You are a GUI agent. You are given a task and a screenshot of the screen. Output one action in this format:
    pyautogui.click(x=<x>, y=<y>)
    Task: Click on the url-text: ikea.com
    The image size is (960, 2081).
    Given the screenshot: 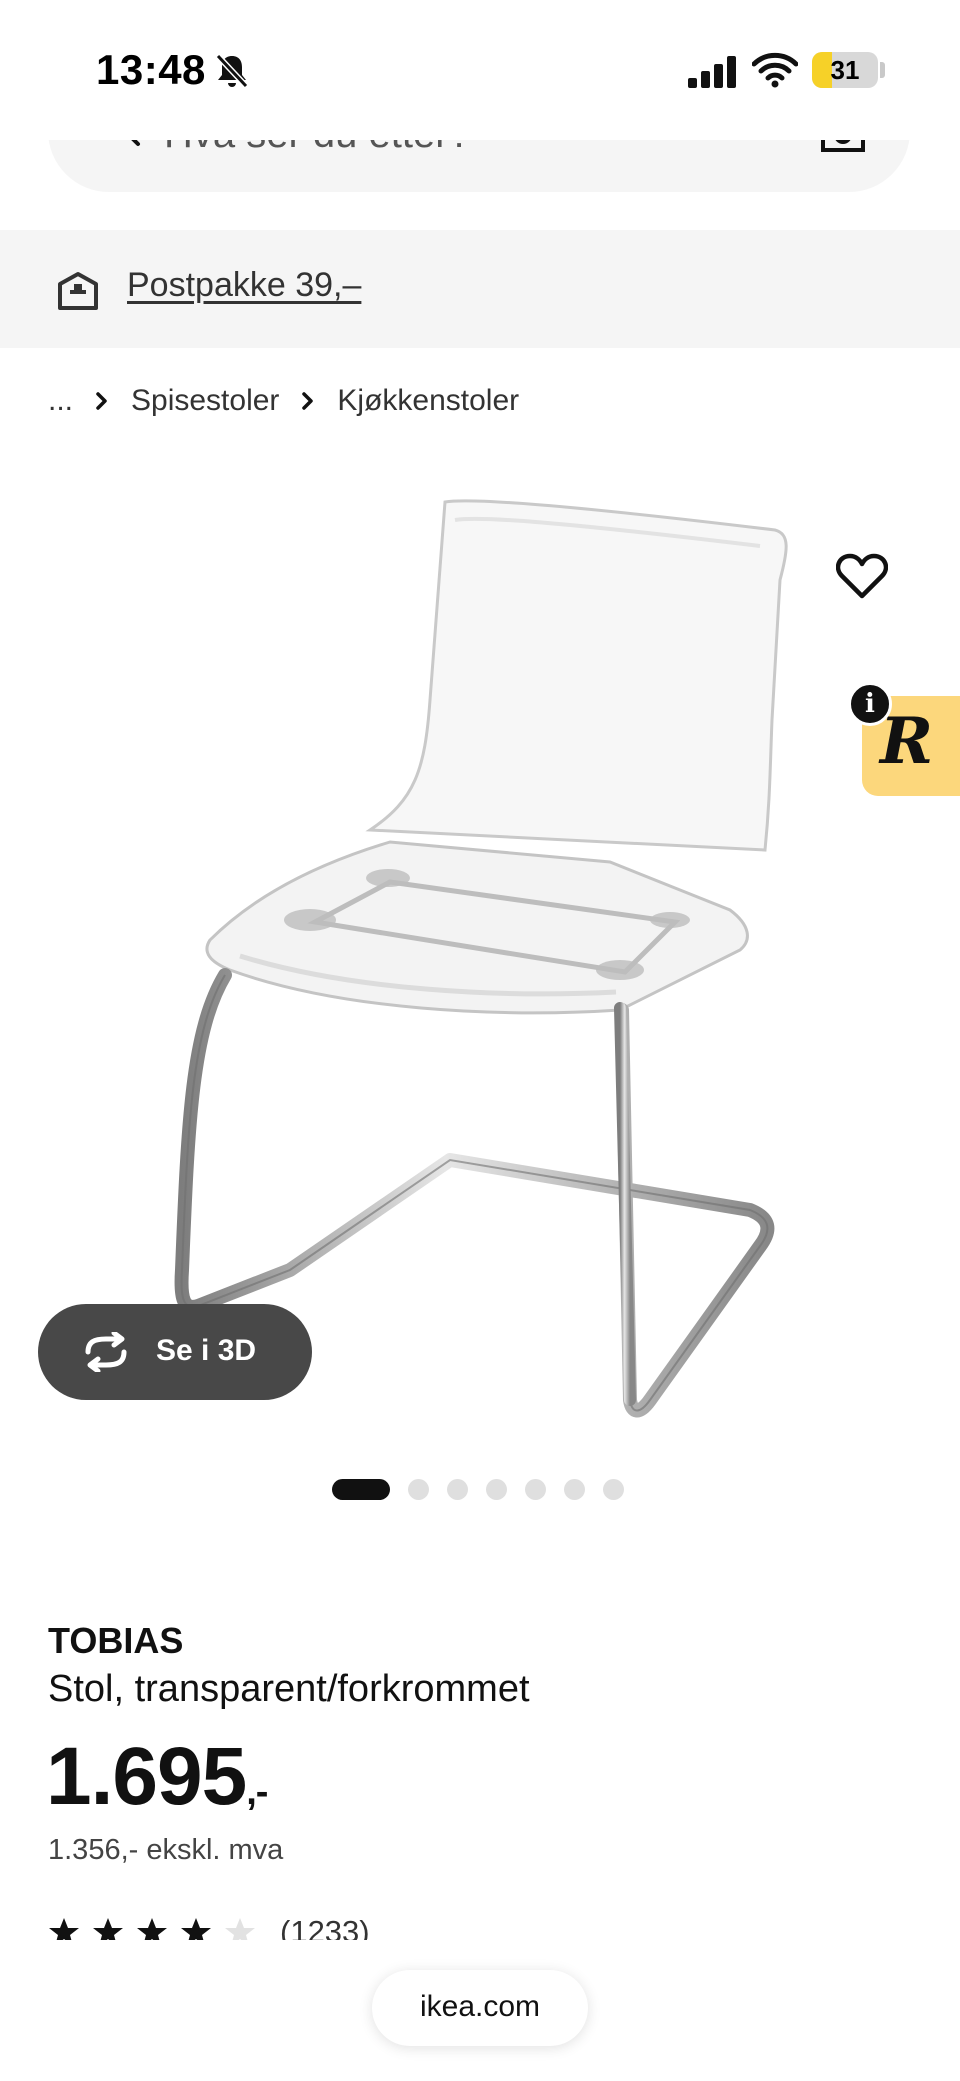 What is the action you would take?
    pyautogui.click(x=480, y=2006)
    